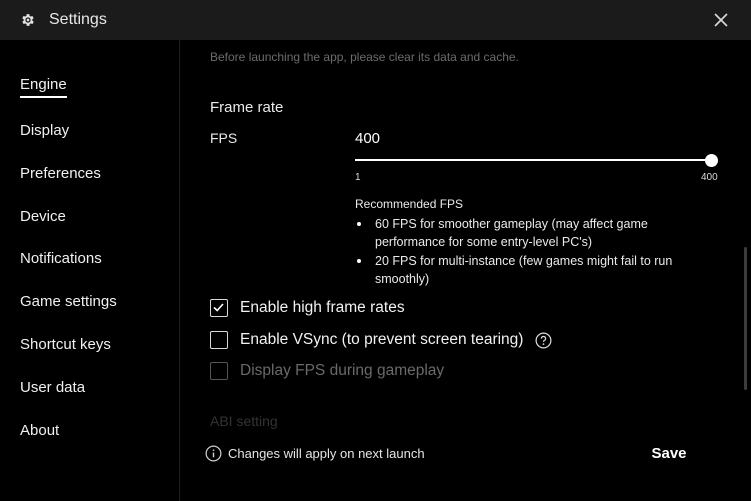 Image resolution: width=751 pixels, height=501 pixels. What do you see at coordinates (65, 344) in the screenshot?
I see `sidebar-item-shortcut-keys: Shortcut keys` at bounding box center [65, 344].